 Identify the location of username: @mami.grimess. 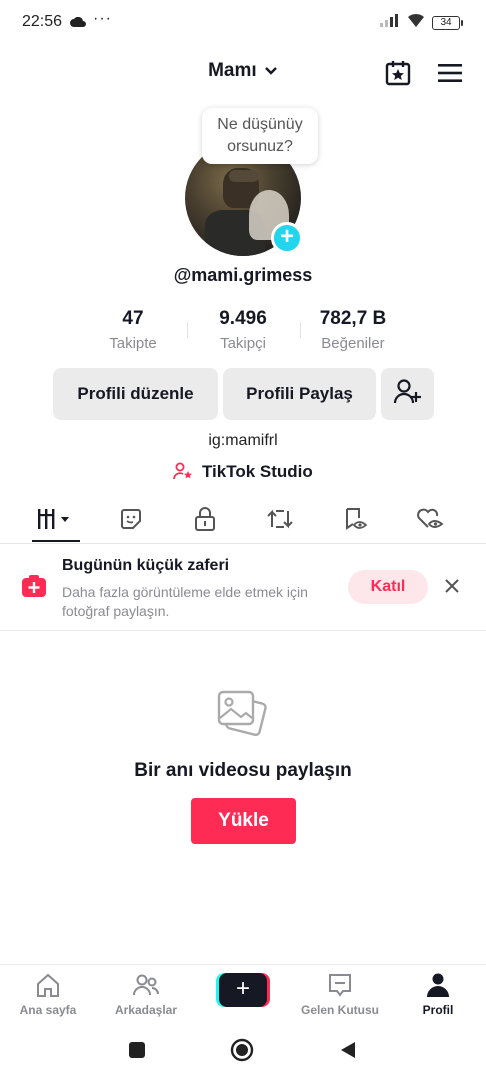
(243, 275).